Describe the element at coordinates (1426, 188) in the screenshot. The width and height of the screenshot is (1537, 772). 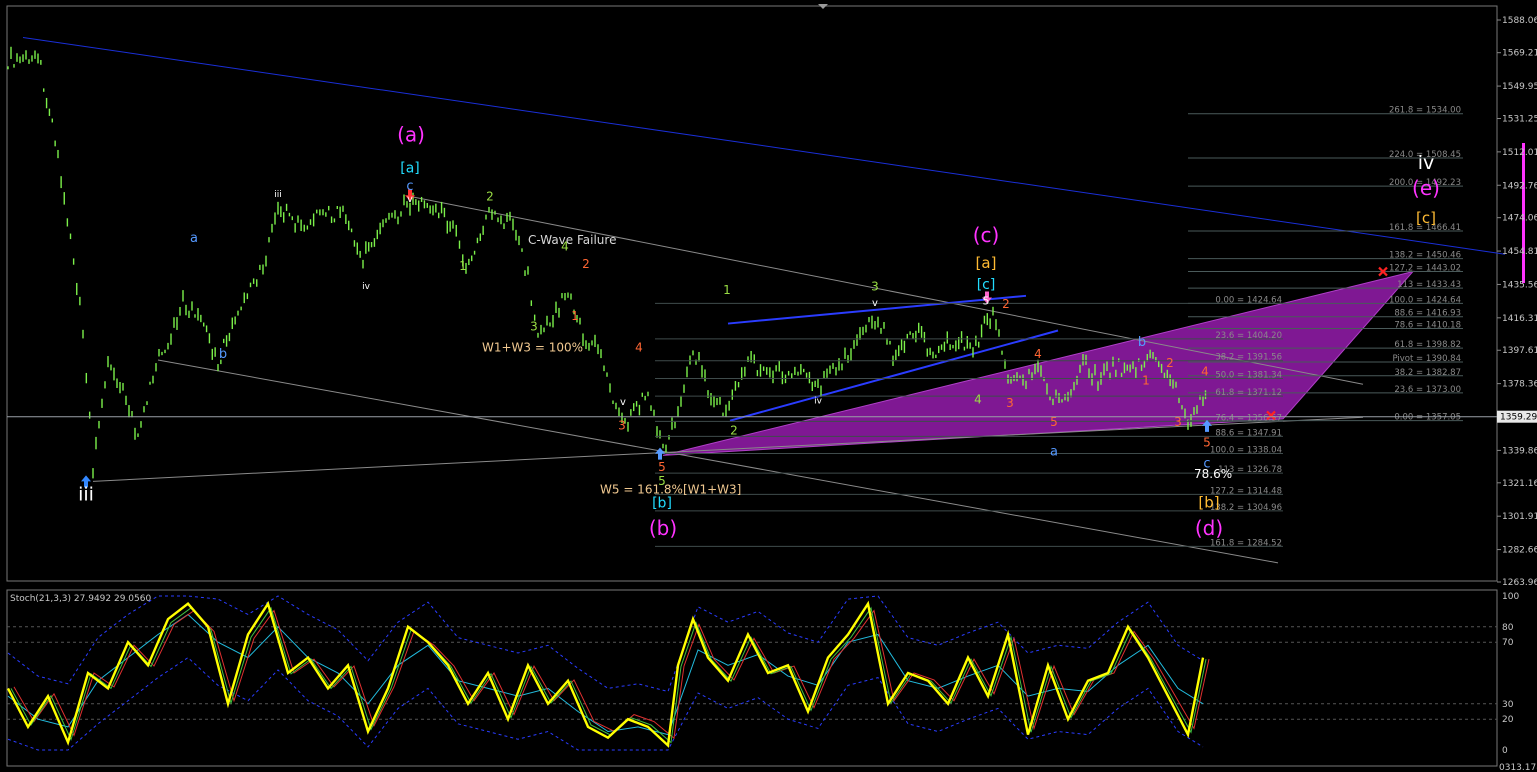
I see `wave-label: (e)` at that location.